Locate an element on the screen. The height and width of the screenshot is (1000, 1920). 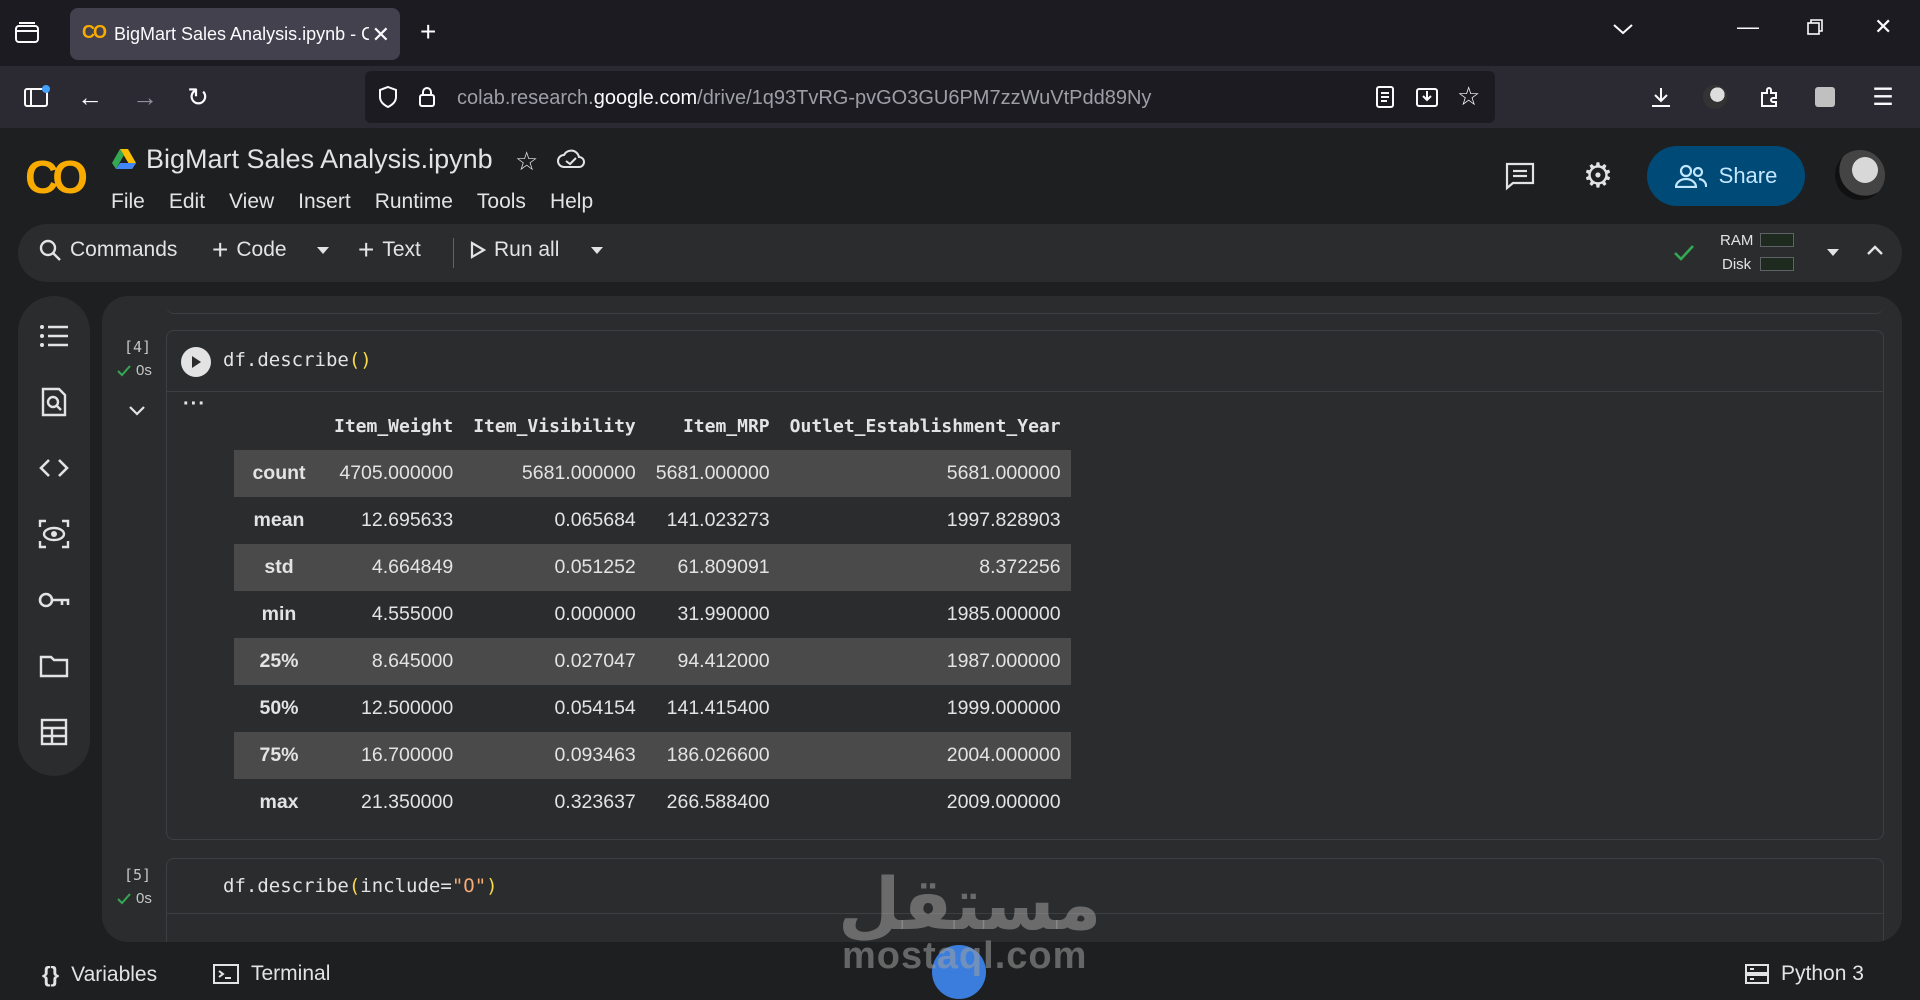
reload-icon: ↻ is located at coordinates (198, 97).